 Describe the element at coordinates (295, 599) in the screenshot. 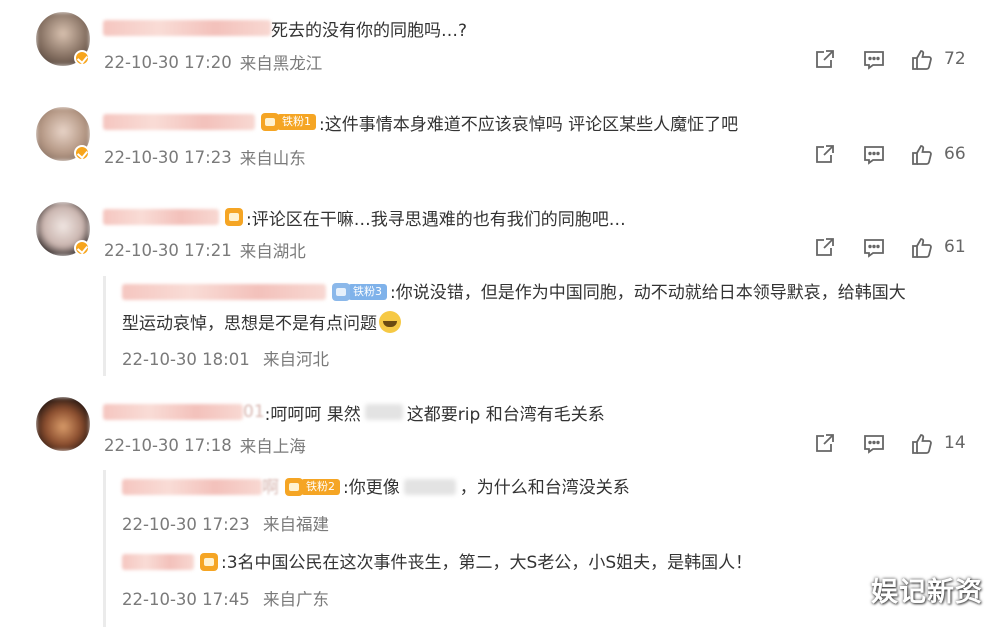

I see `reply-location: 来自广东` at that location.